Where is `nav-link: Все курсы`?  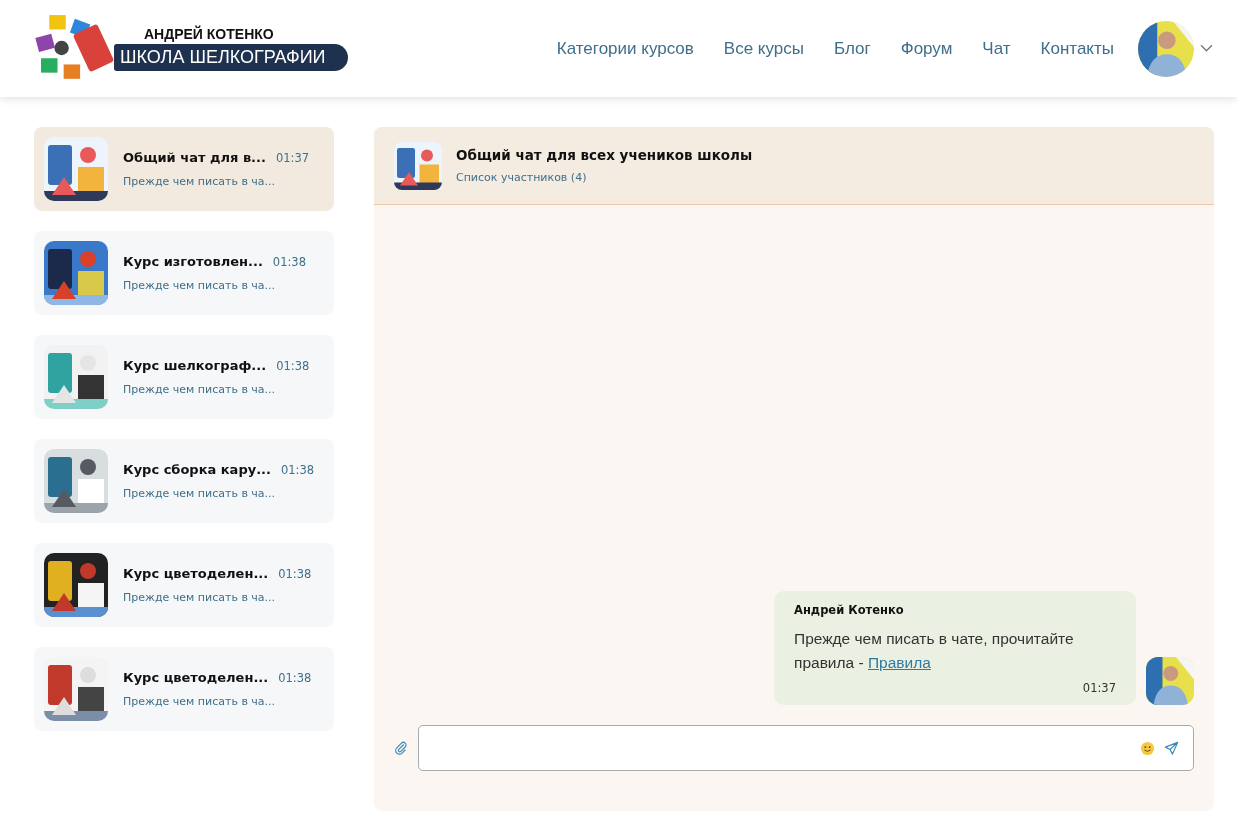
nav-link: Все курсы is located at coordinates (763, 48).